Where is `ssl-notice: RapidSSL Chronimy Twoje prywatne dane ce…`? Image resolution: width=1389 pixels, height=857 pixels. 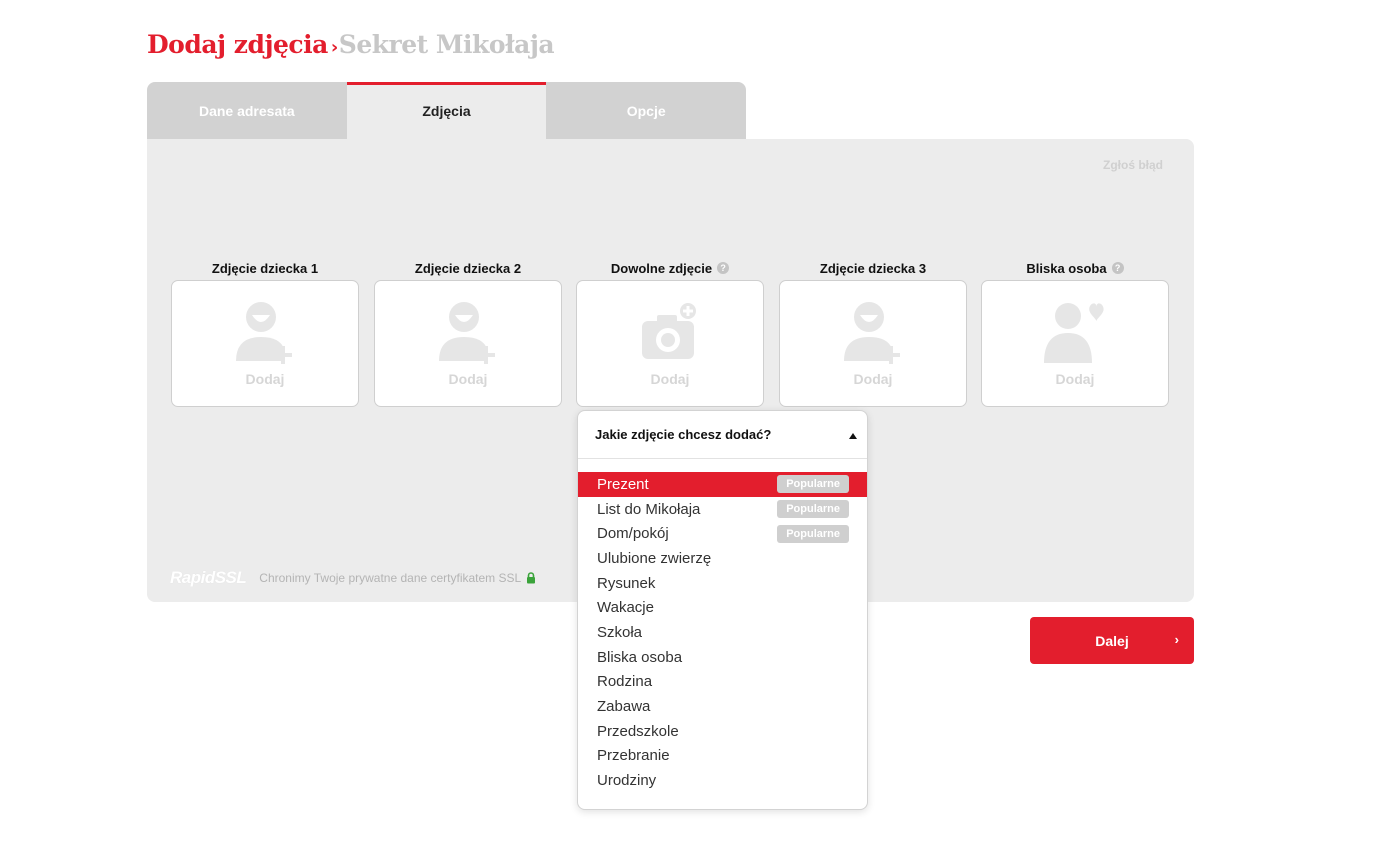 ssl-notice: RapidSSL Chronimy Twoje prywatne dane ce… is located at coordinates (353, 578).